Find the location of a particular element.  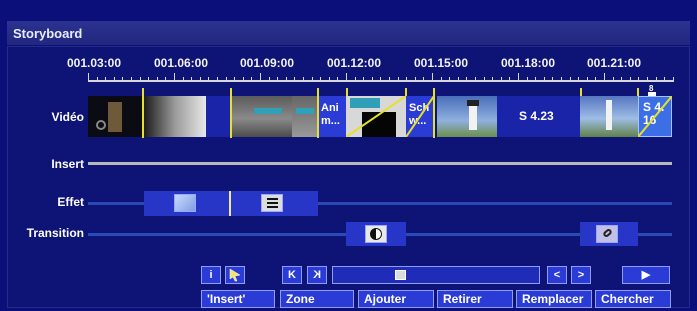

timeline-ruler is located at coordinates (381, 77).